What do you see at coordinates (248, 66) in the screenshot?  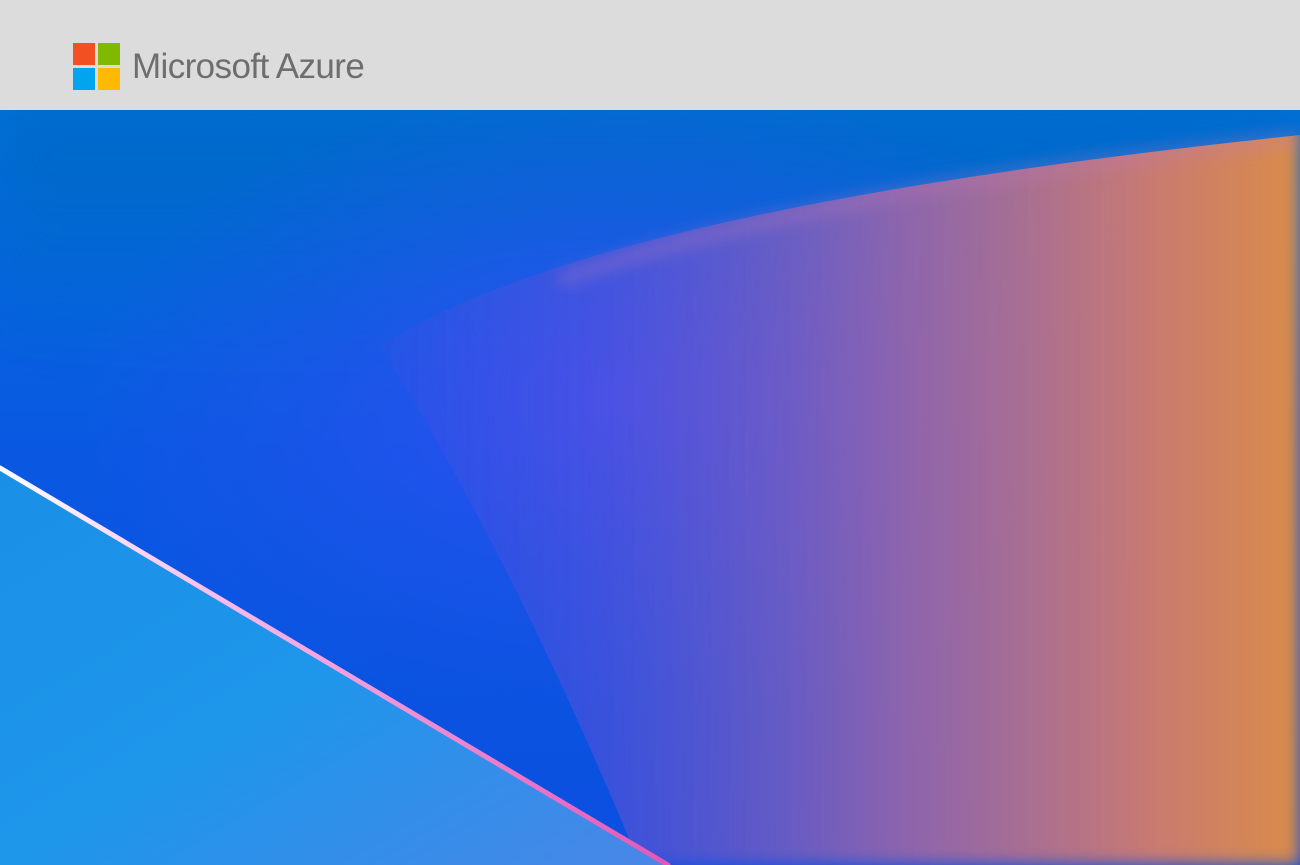 I see `brand-name: Microsoft Azure` at bounding box center [248, 66].